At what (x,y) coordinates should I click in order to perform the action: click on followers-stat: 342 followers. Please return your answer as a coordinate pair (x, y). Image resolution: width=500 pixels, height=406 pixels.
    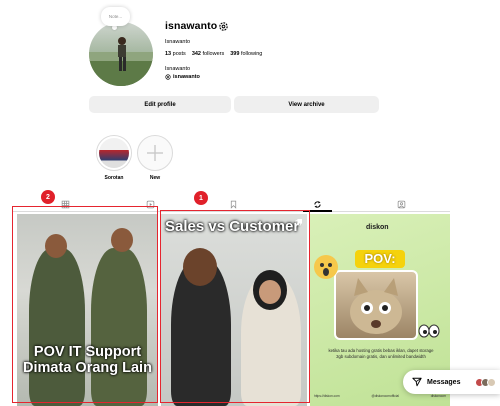
    Looking at the image, I should click on (208, 54).